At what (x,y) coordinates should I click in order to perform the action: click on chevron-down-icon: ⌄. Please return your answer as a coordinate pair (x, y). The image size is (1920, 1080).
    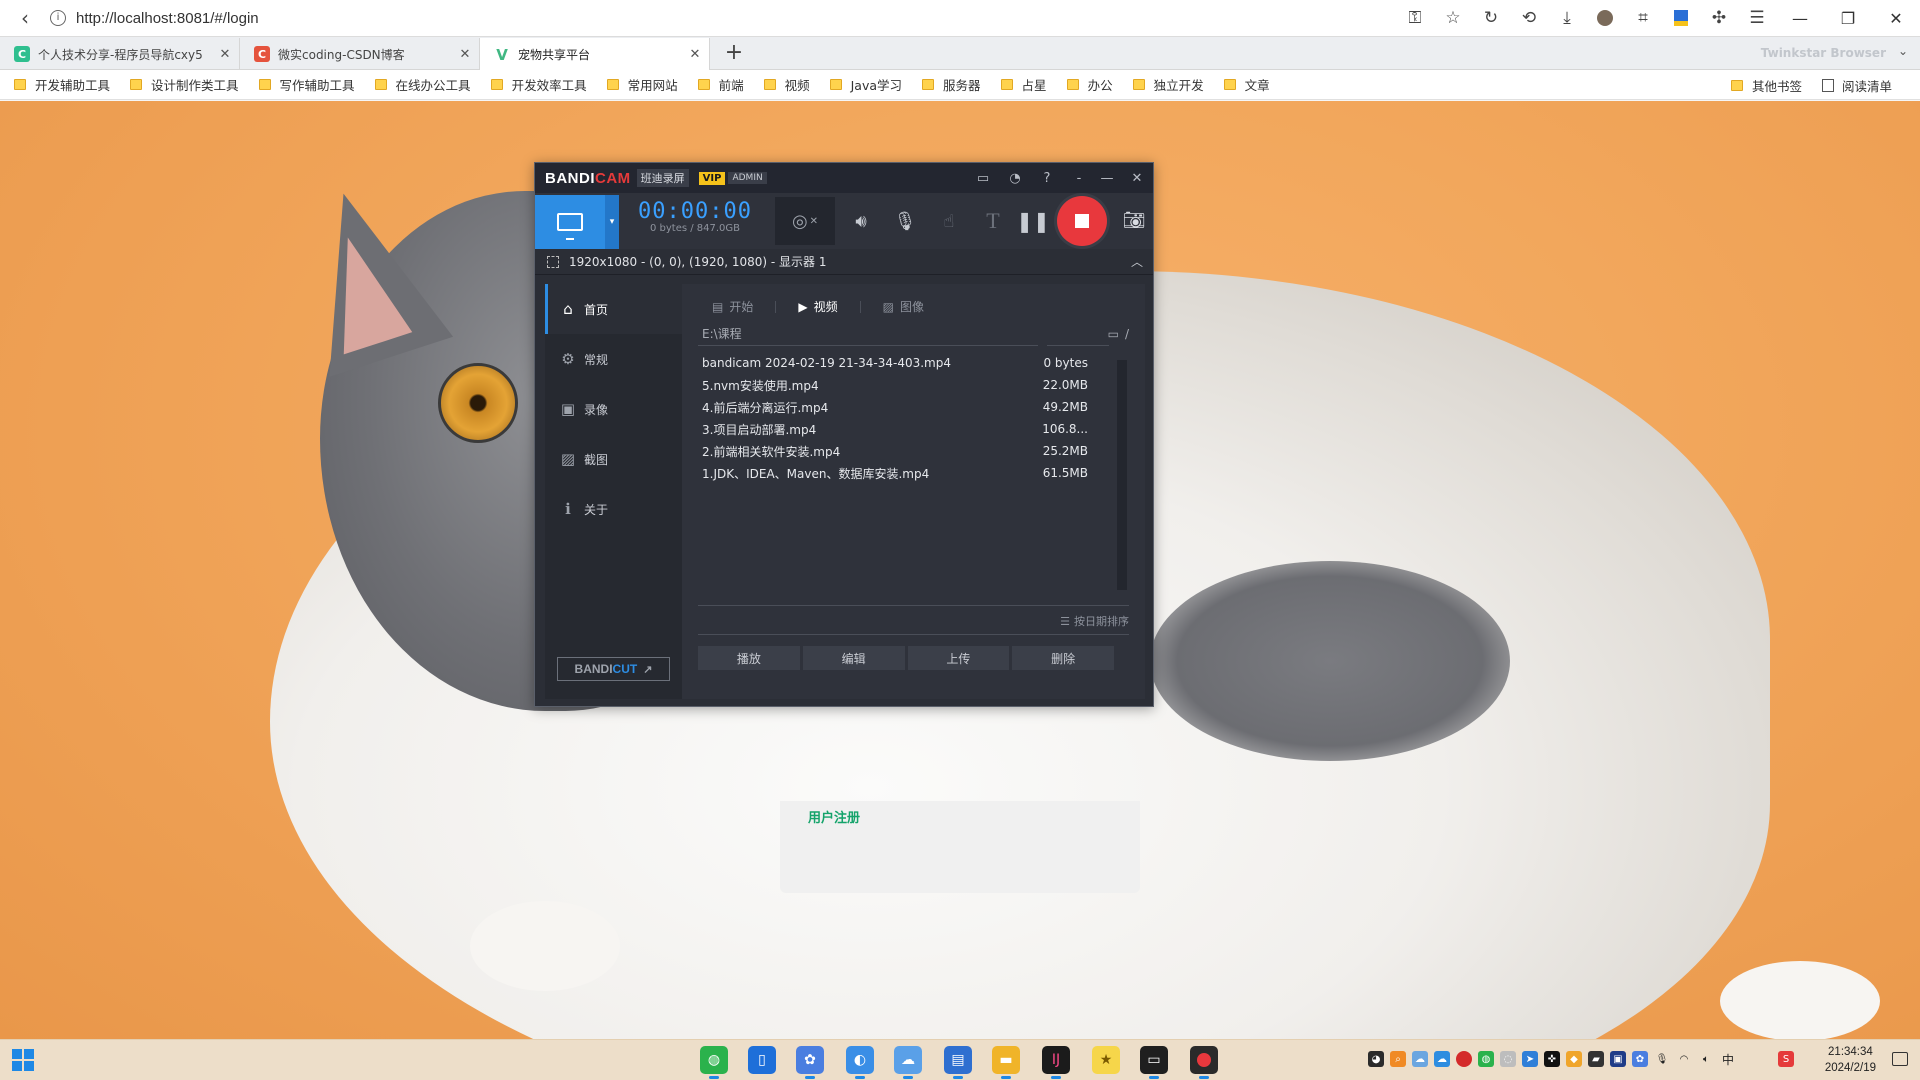
    Looking at the image, I should click on (1903, 51).